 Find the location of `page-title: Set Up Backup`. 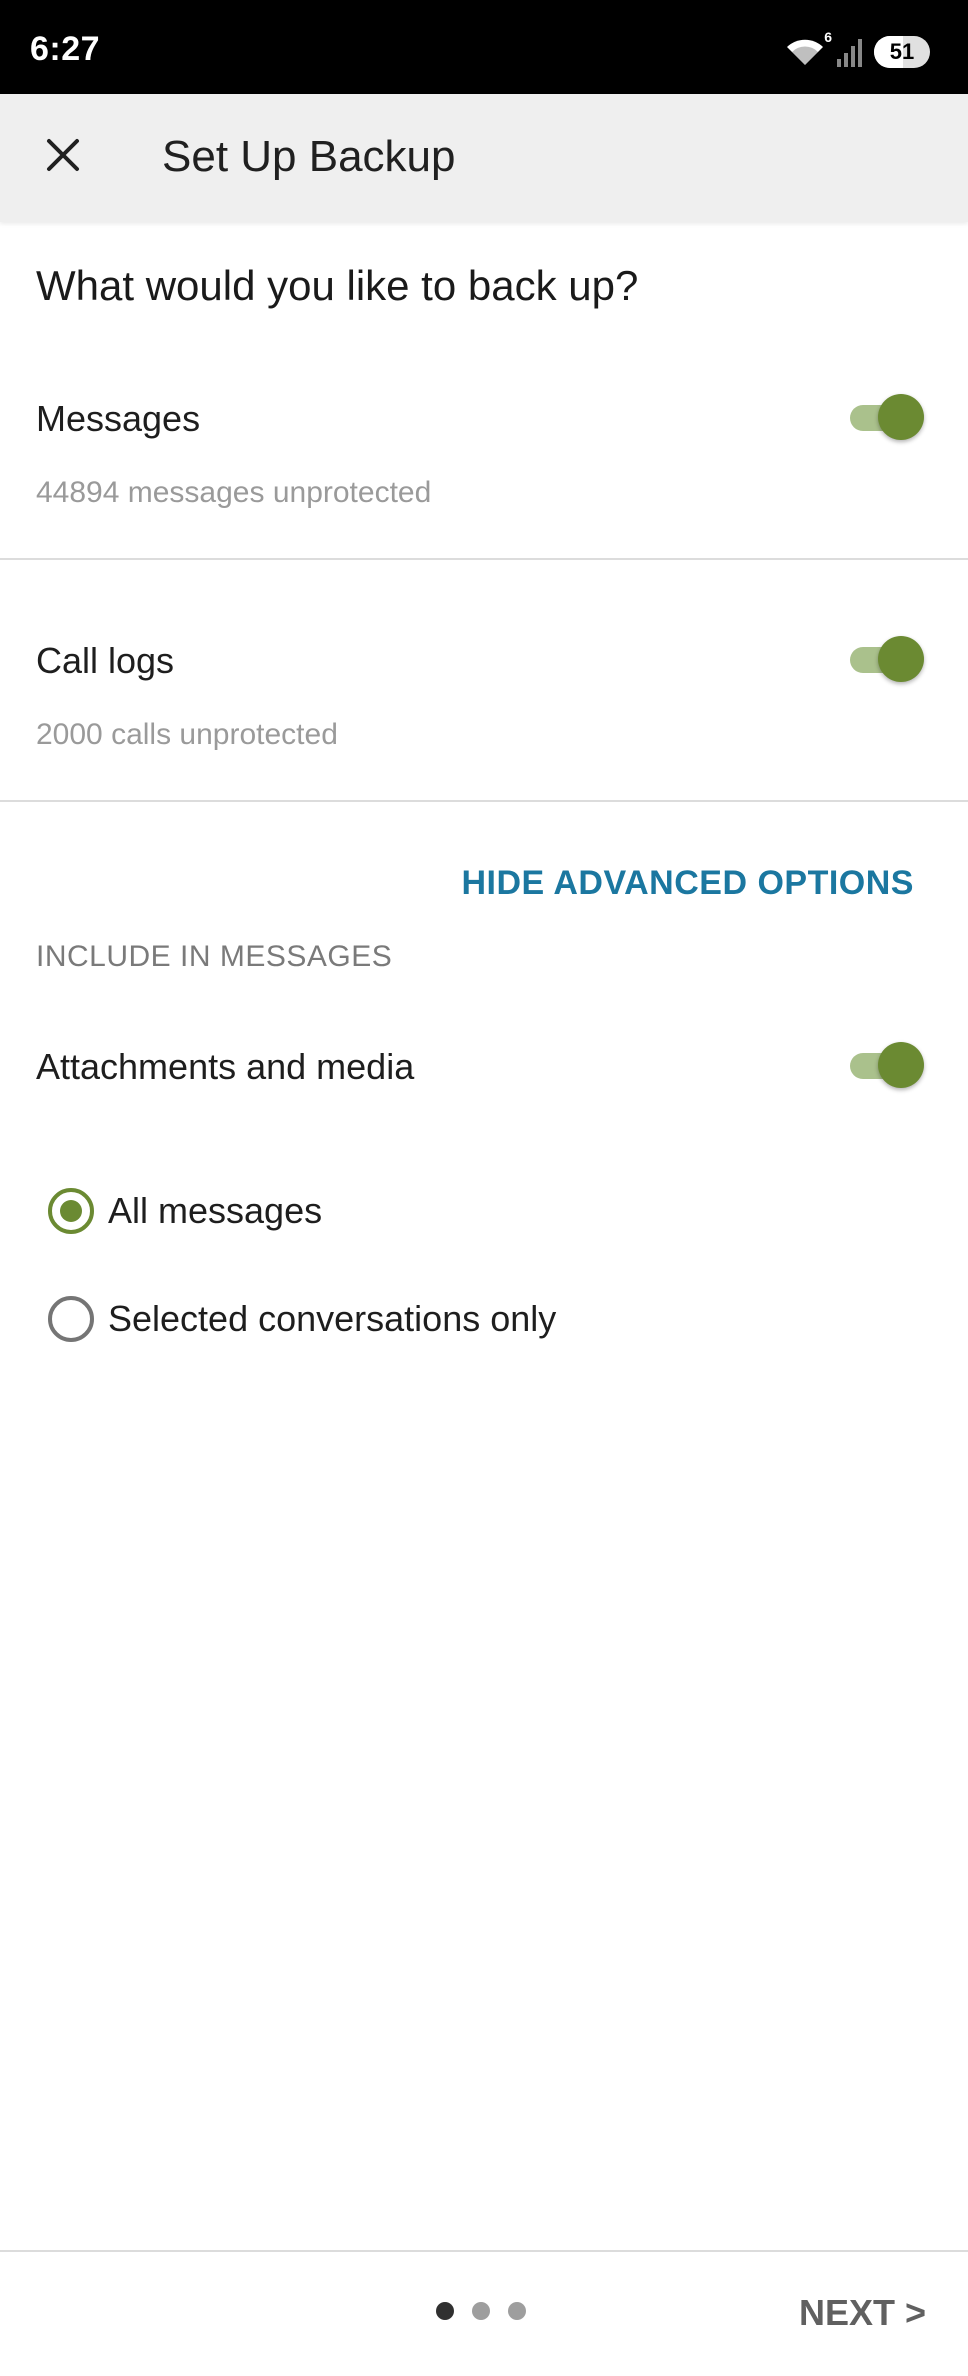

page-title: Set Up Backup is located at coordinates (309, 156).